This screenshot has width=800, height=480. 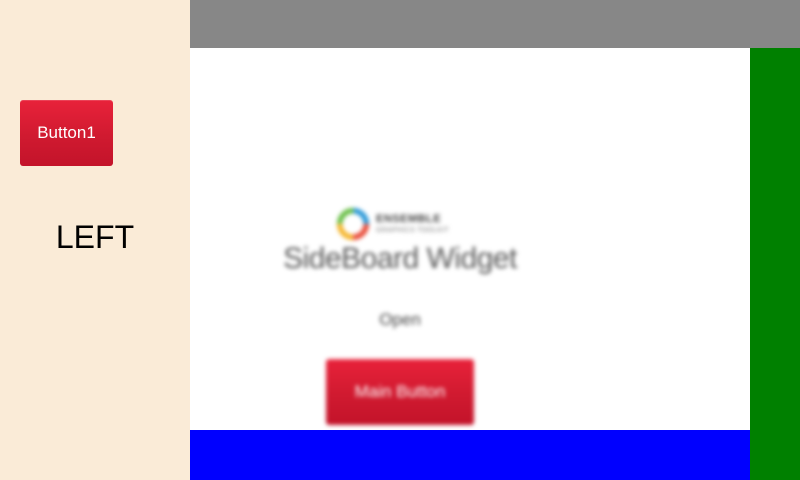 What do you see at coordinates (470, 455) in the screenshot?
I see `bottom-sideboard-bar` at bounding box center [470, 455].